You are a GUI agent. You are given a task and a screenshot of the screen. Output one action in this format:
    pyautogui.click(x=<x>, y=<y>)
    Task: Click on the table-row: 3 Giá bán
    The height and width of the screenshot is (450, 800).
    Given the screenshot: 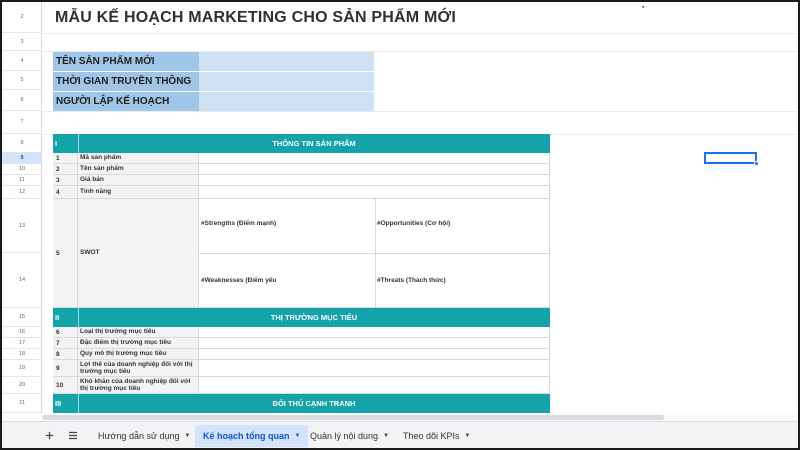 What is the action you would take?
    pyautogui.click(x=301, y=180)
    